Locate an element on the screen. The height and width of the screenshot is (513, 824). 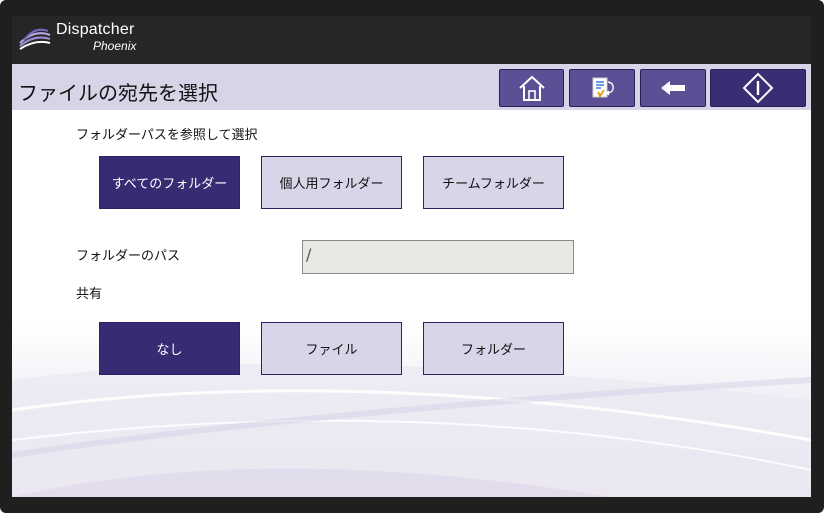
folder-path-field: / is located at coordinates (438, 257).